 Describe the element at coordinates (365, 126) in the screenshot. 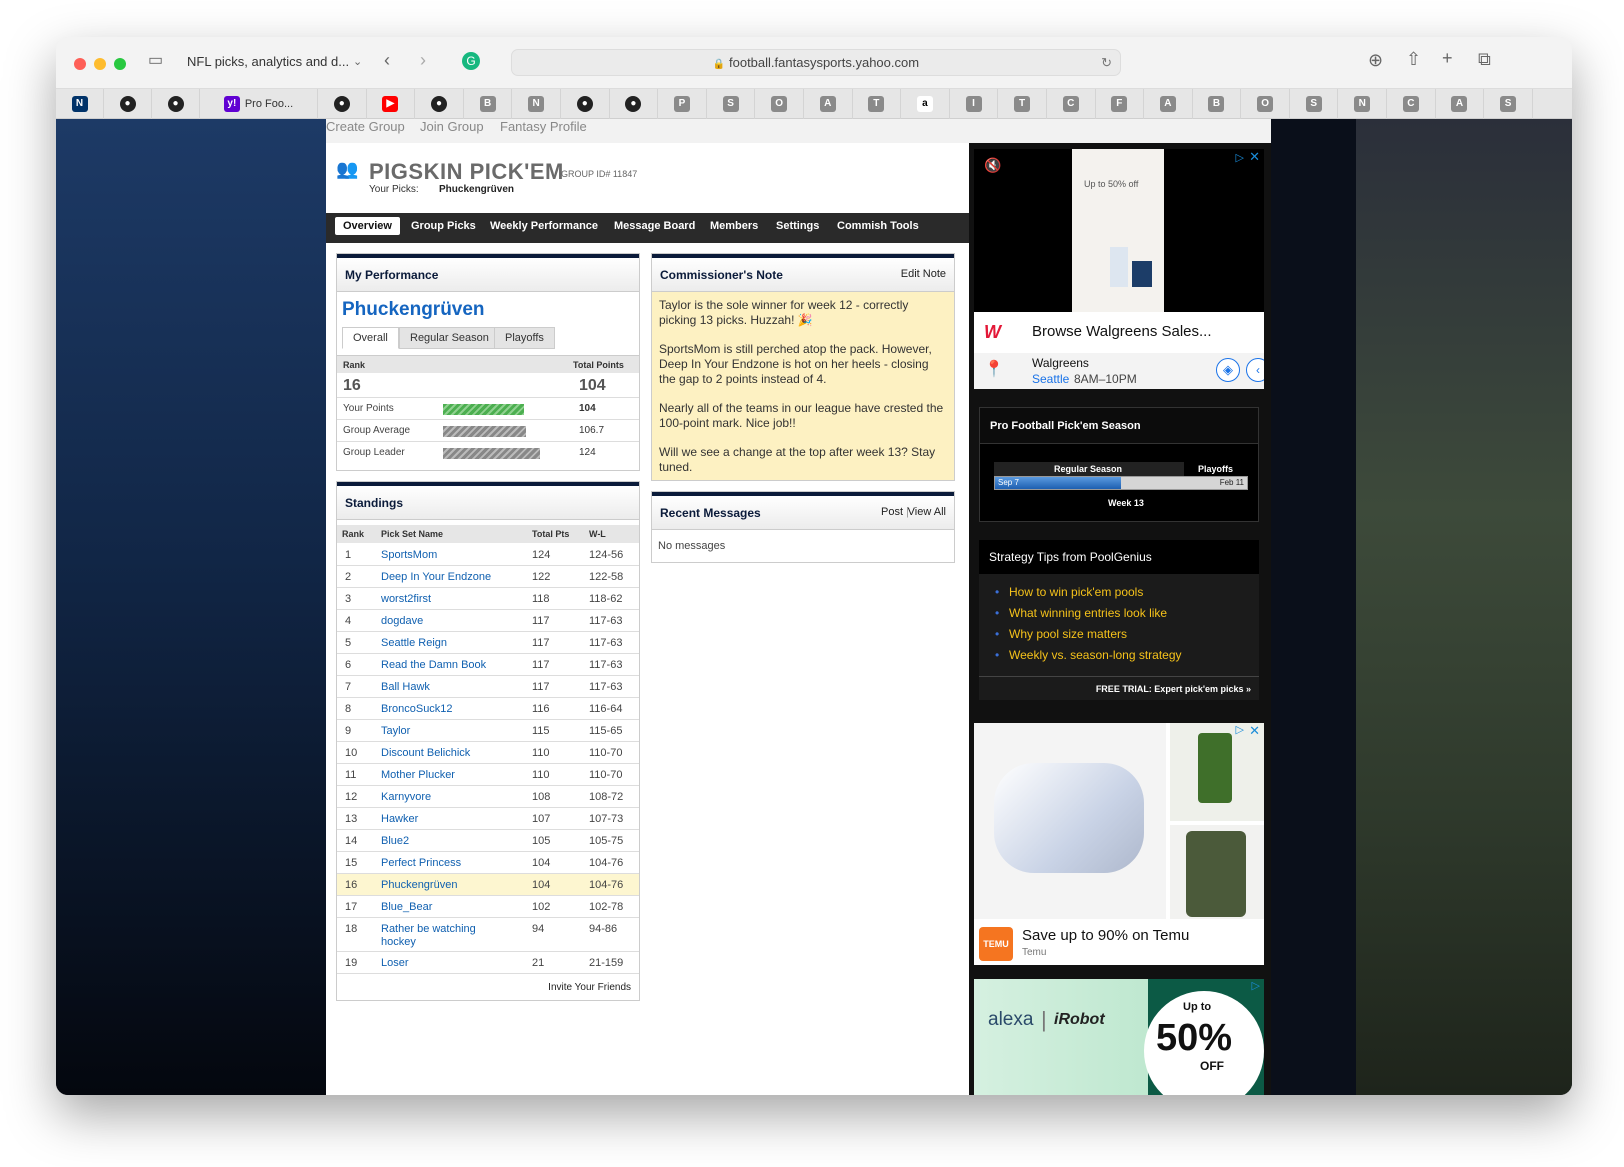

I see `create-group-link: Create Group` at that location.